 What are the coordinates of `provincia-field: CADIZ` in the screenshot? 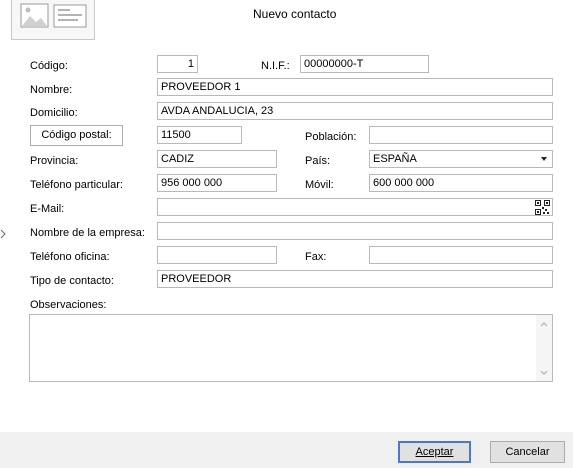 It's located at (217, 159).